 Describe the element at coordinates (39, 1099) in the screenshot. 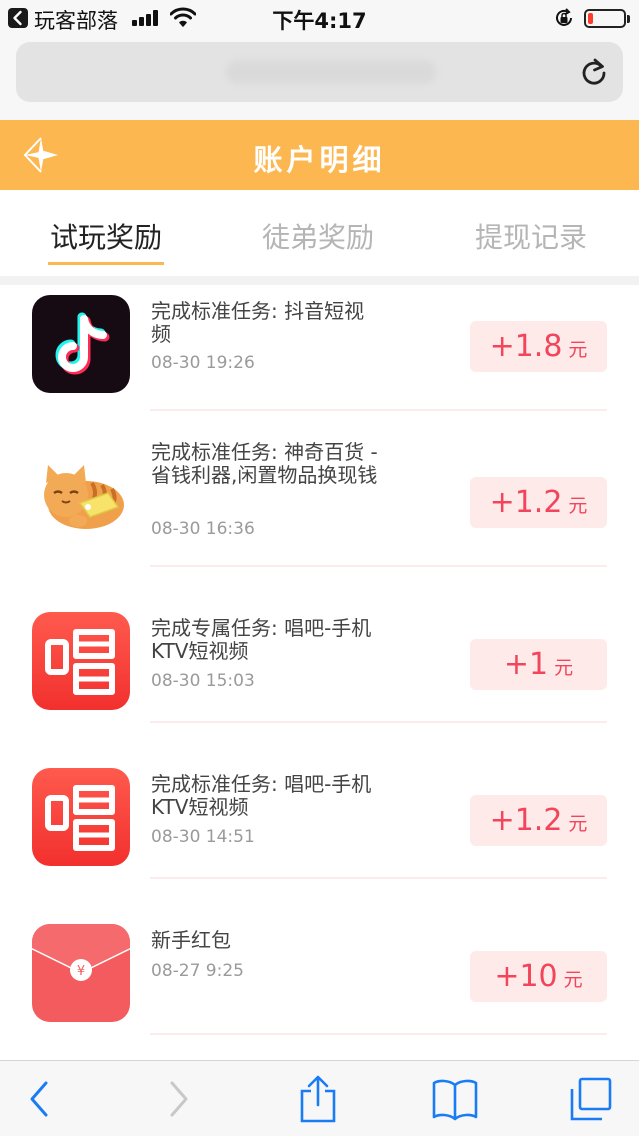

I see `back-icon` at that location.